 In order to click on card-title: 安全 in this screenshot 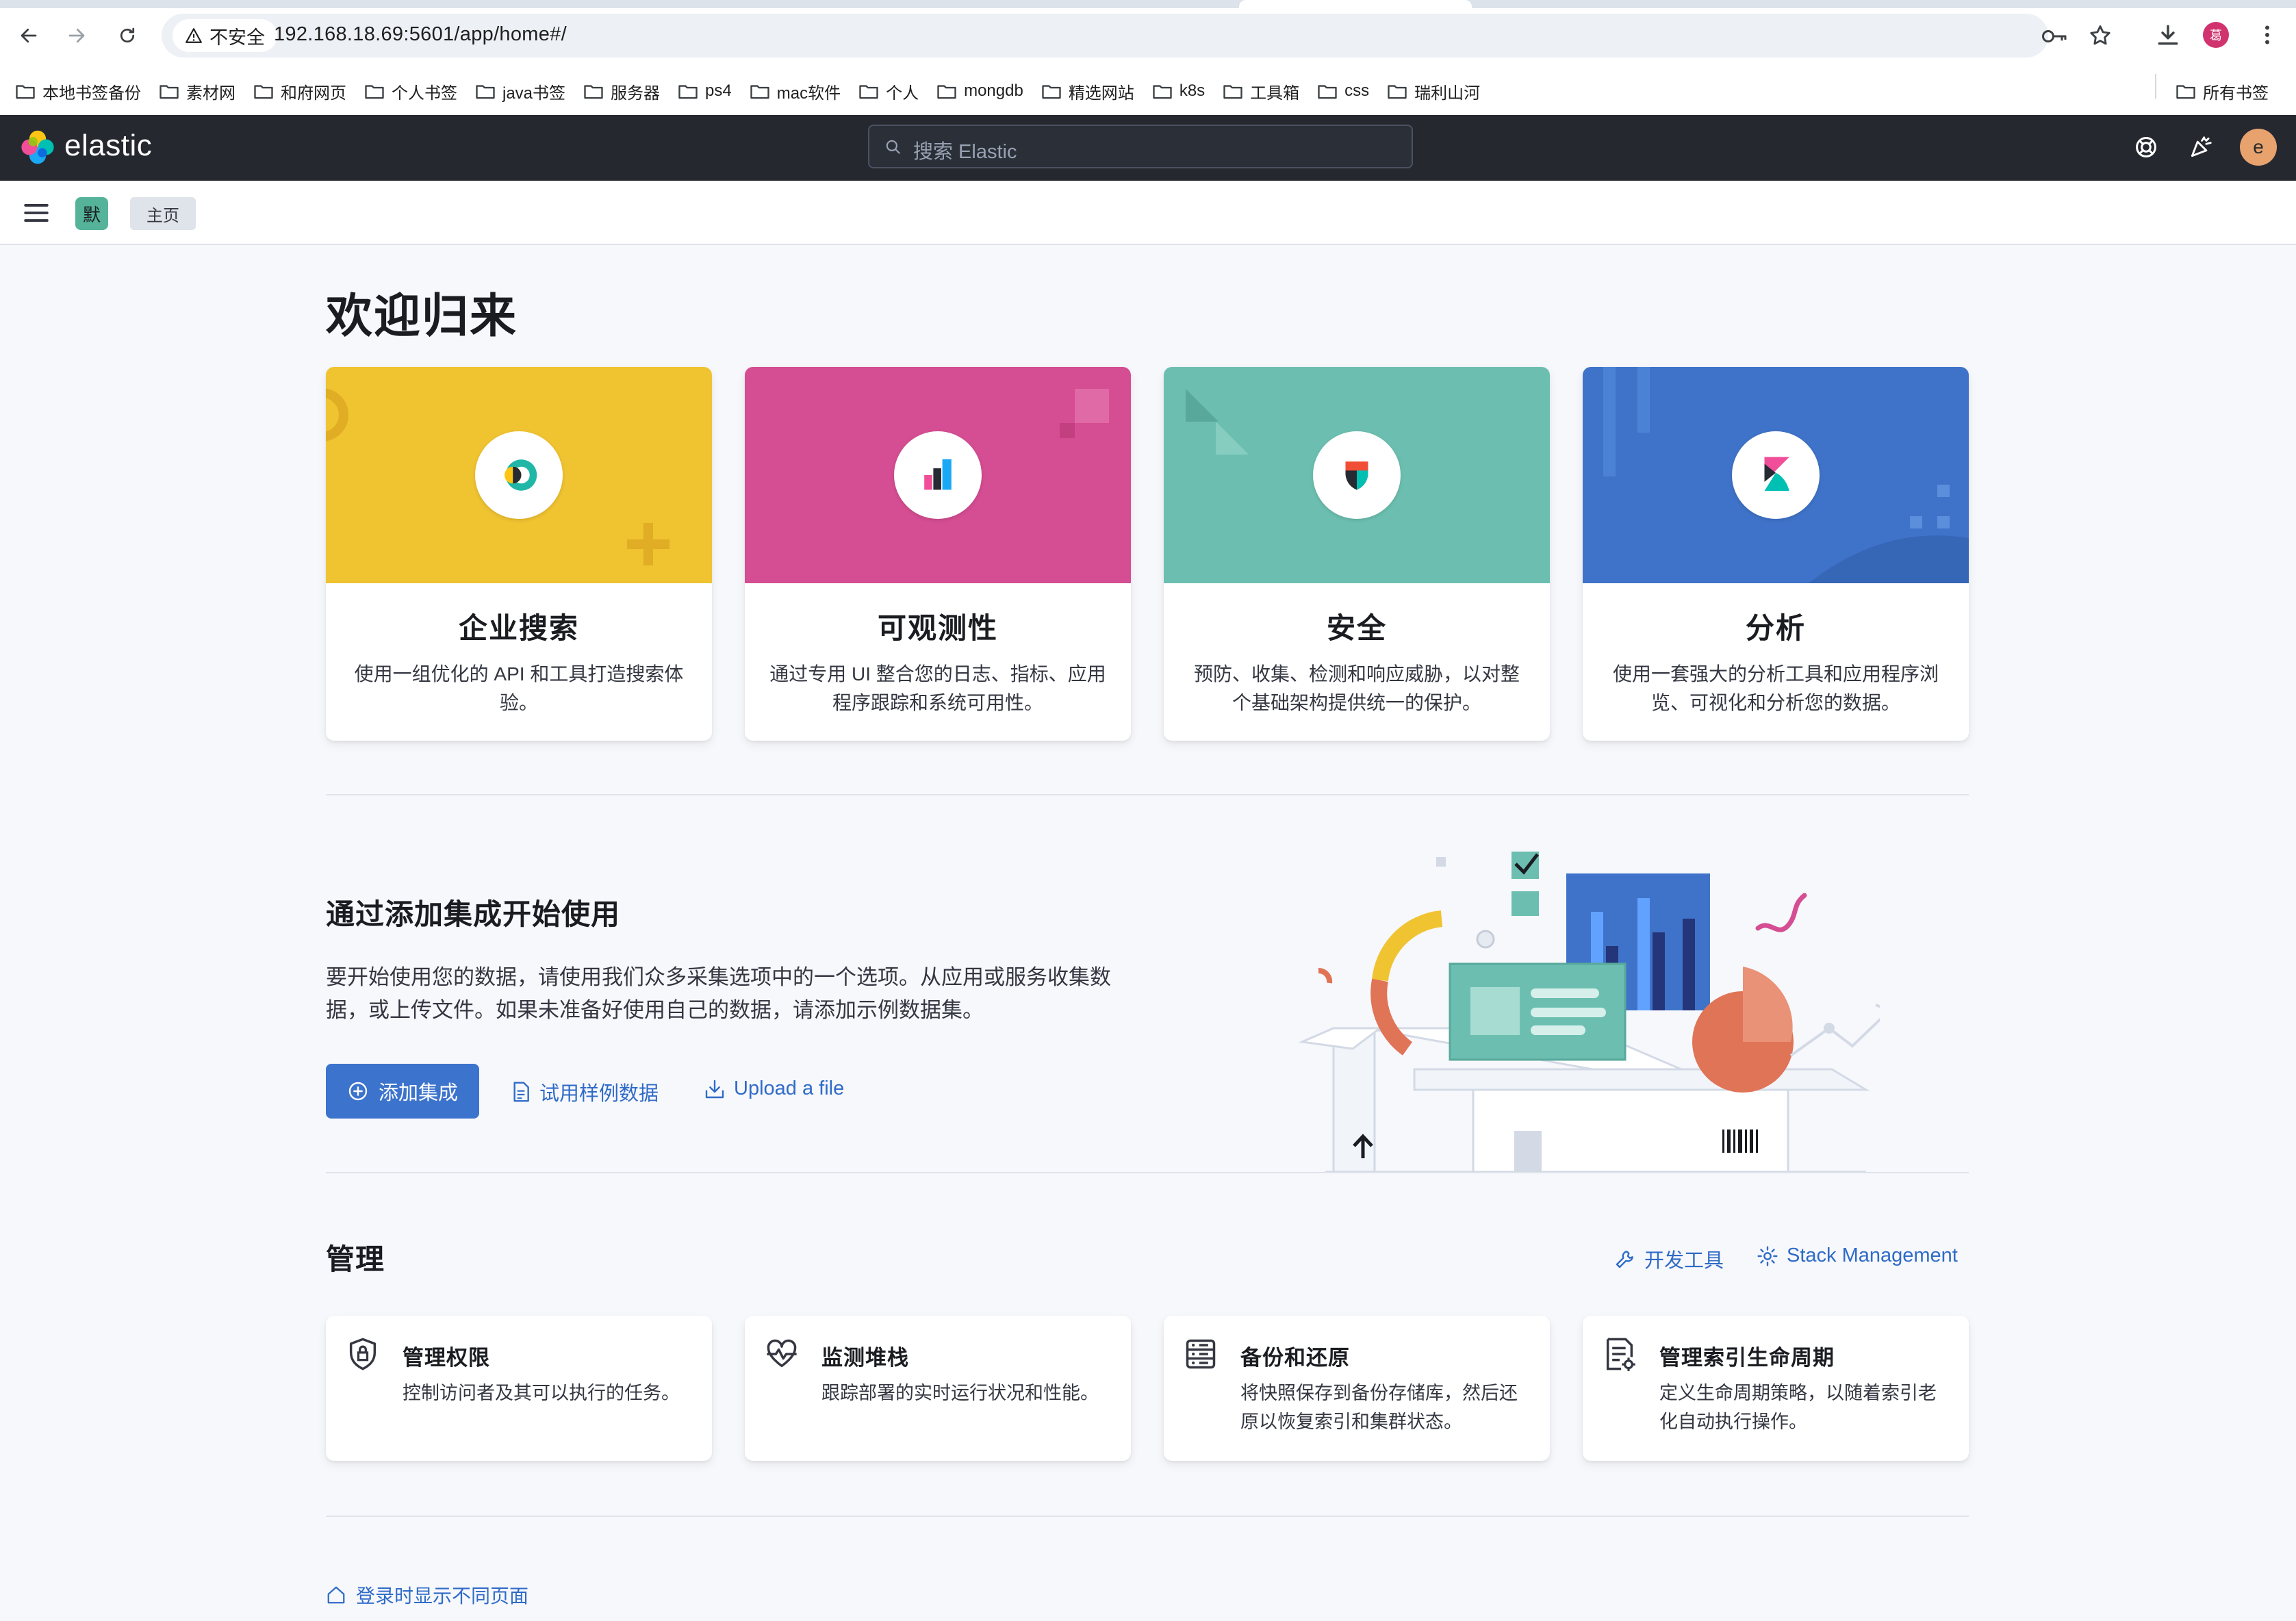, I will do `click(1356, 628)`.